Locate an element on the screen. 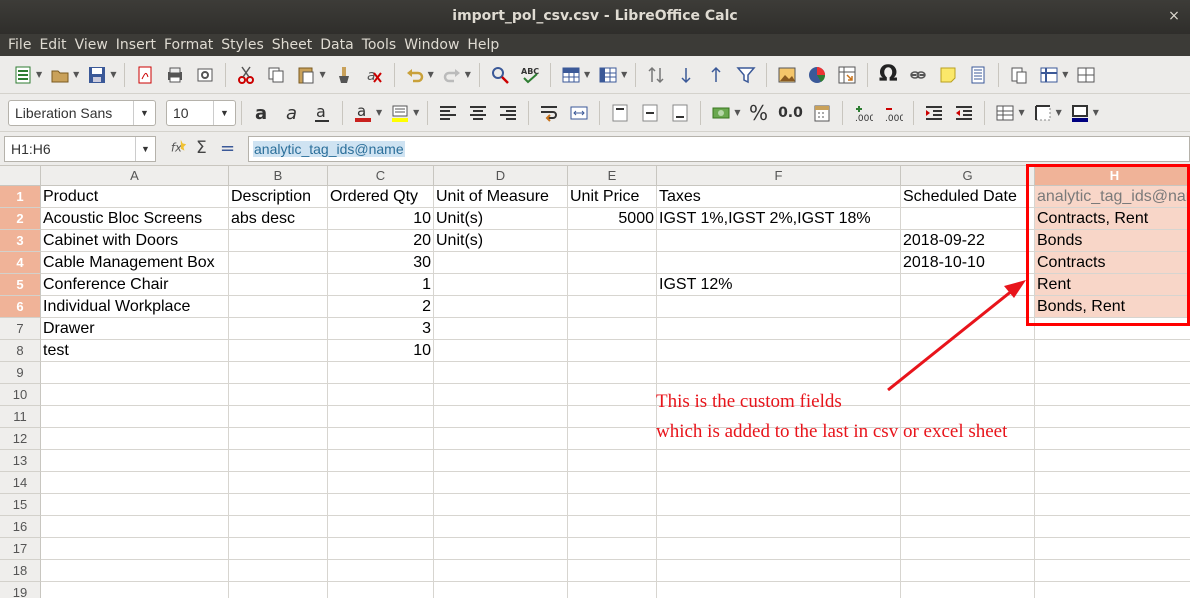  cell-b15 is located at coordinates (278, 505).